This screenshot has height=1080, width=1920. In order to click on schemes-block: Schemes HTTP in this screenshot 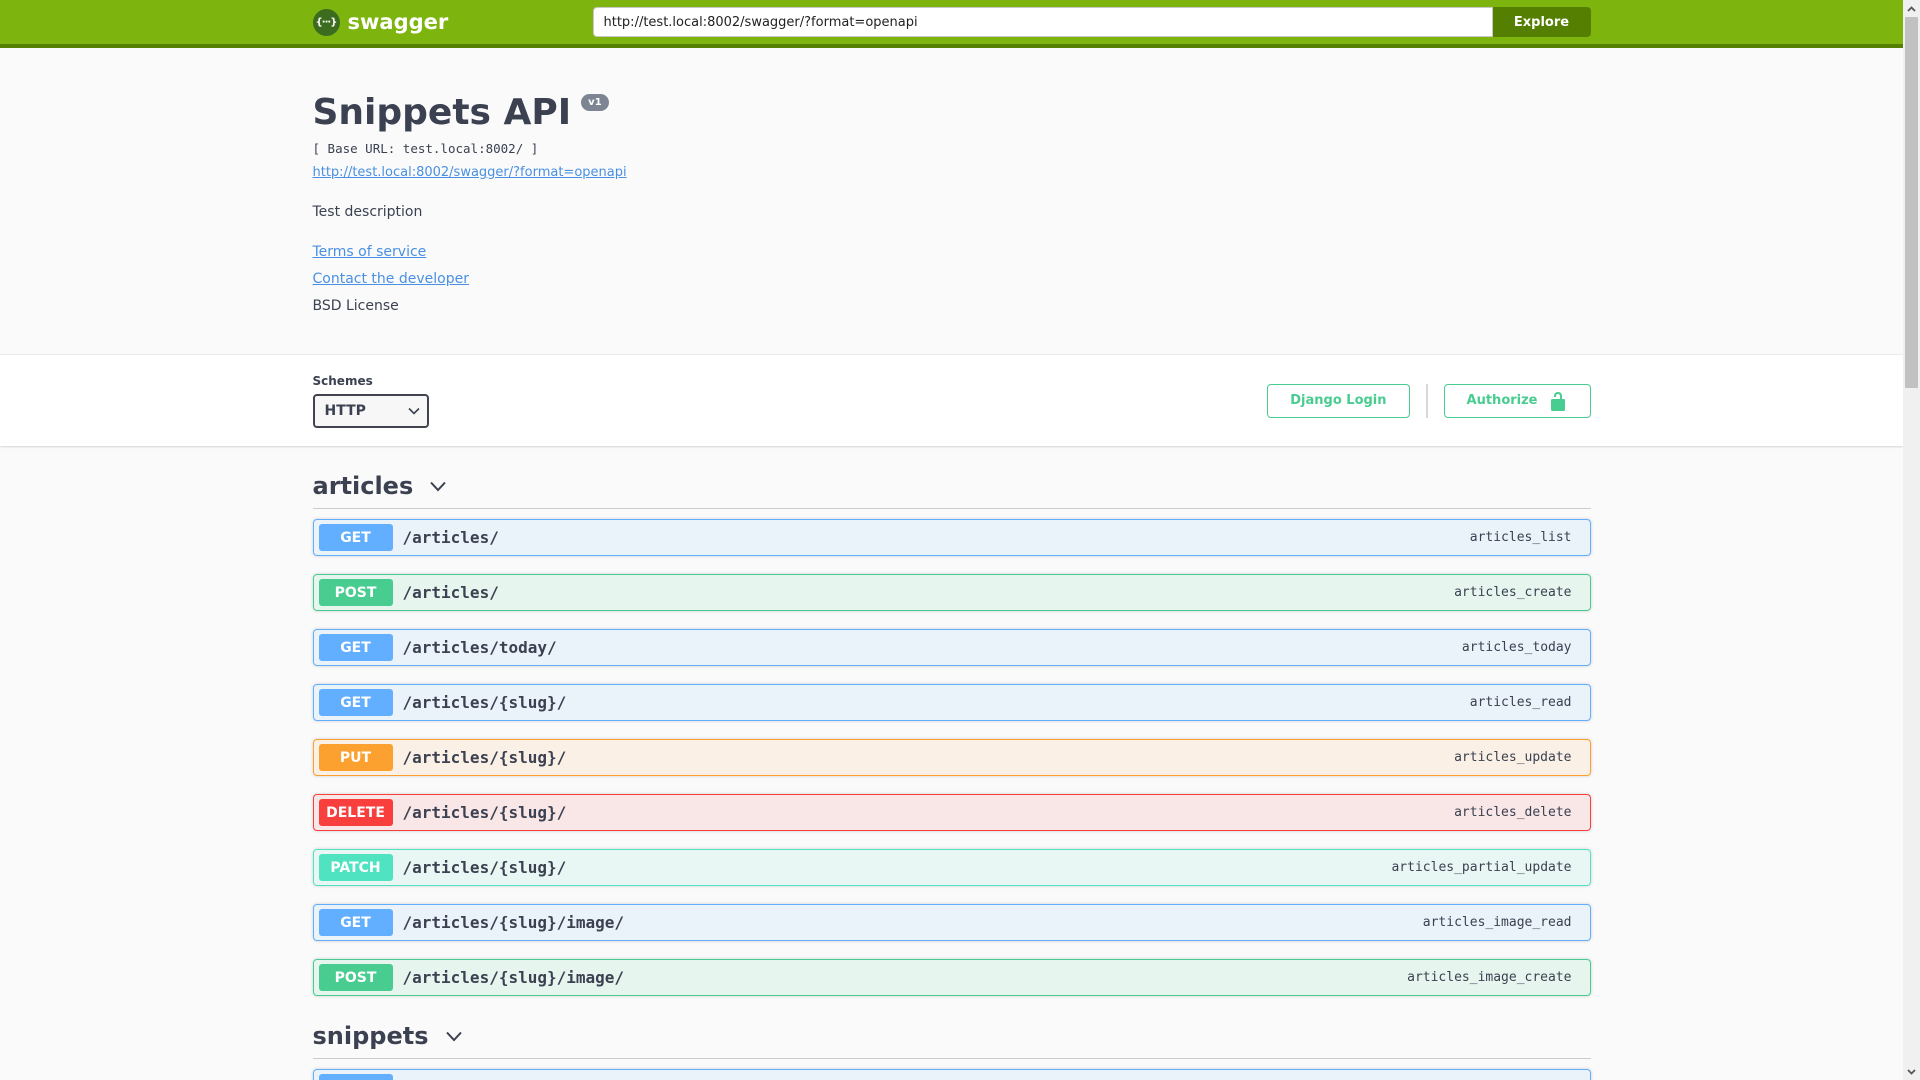, I will do `click(370, 400)`.